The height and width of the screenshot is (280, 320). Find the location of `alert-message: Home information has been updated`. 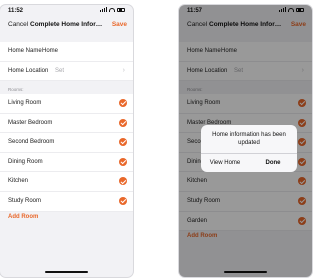

alert-message: Home information has been updated is located at coordinates (249, 139).